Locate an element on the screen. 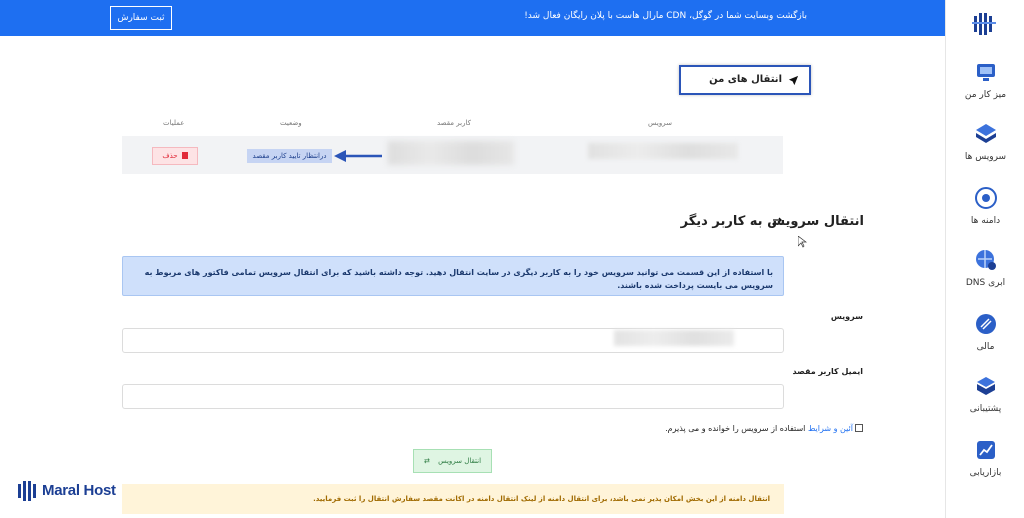 The image size is (1024, 518). sidebar-item-support: پشتیبانی is located at coordinates (985, 394).